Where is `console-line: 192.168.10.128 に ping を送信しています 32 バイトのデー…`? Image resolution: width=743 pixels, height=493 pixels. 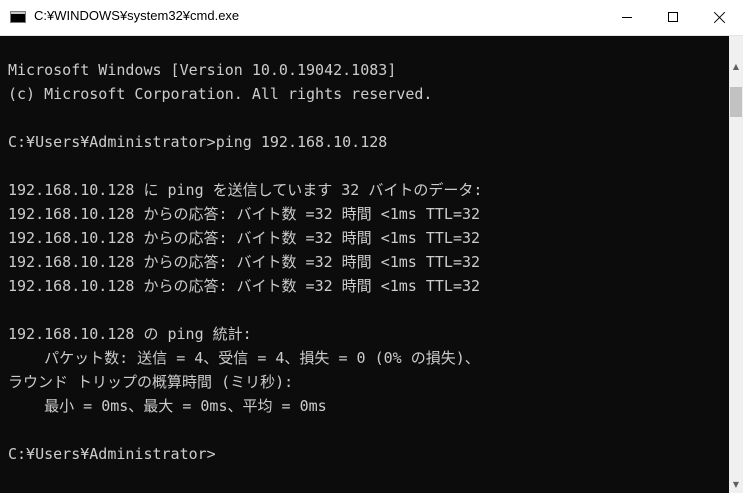 console-line: 192.168.10.128 に ping を送信しています 32 バイトのデー… is located at coordinates (245, 190).